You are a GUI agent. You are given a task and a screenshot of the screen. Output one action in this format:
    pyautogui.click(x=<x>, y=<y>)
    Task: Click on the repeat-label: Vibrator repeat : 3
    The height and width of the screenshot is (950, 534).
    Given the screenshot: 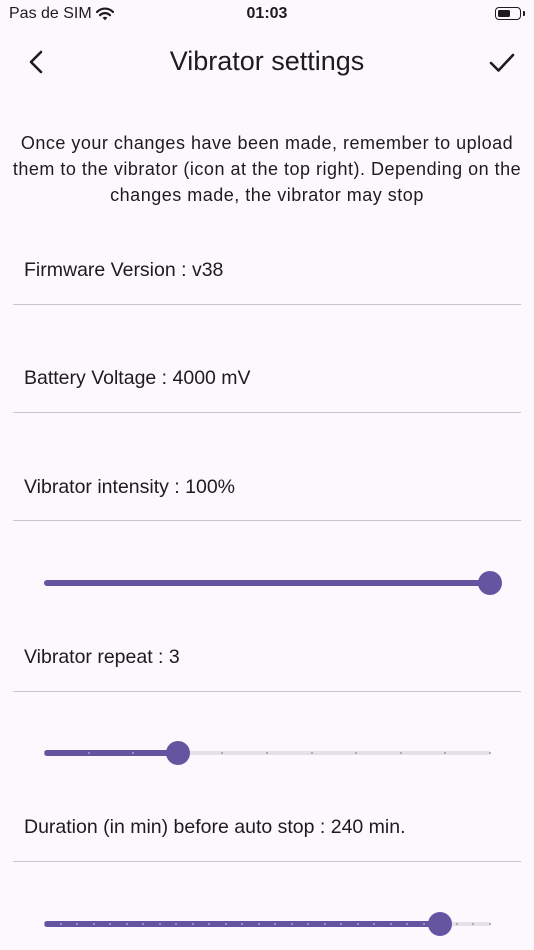 What is the action you would take?
    pyautogui.click(x=102, y=657)
    